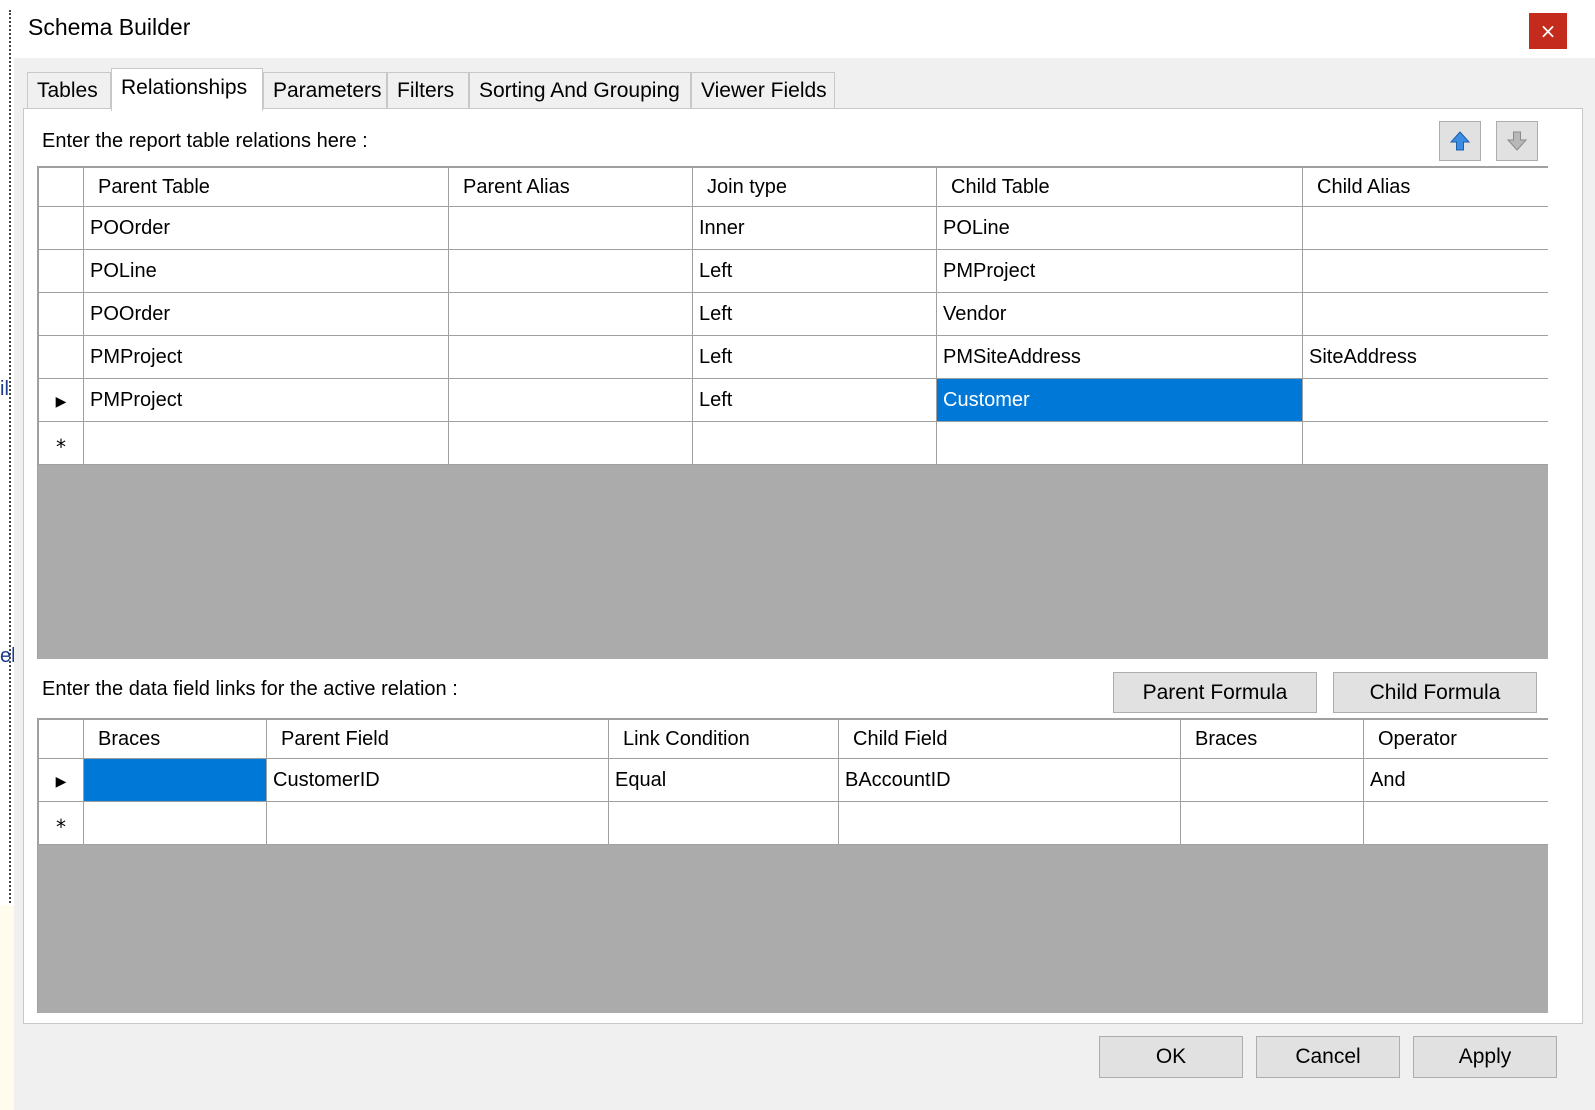 This screenshot has width=1595, height=1110. What do you see at coordinates (1425, 187) in the screenshot?
I see `column-header: Child Alias` at bounding box center [1425, 187].